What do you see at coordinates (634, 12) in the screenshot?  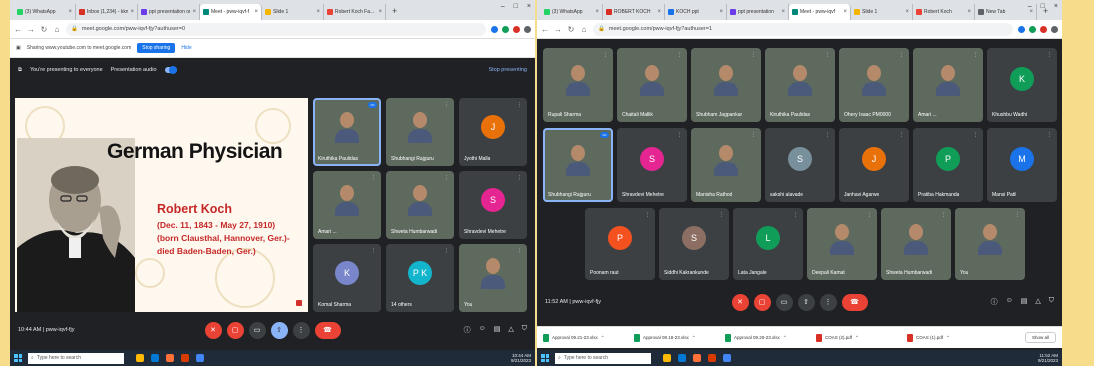 I see `browser-tab: ROBERT KOCH ×` at bounding box center [634, 12].